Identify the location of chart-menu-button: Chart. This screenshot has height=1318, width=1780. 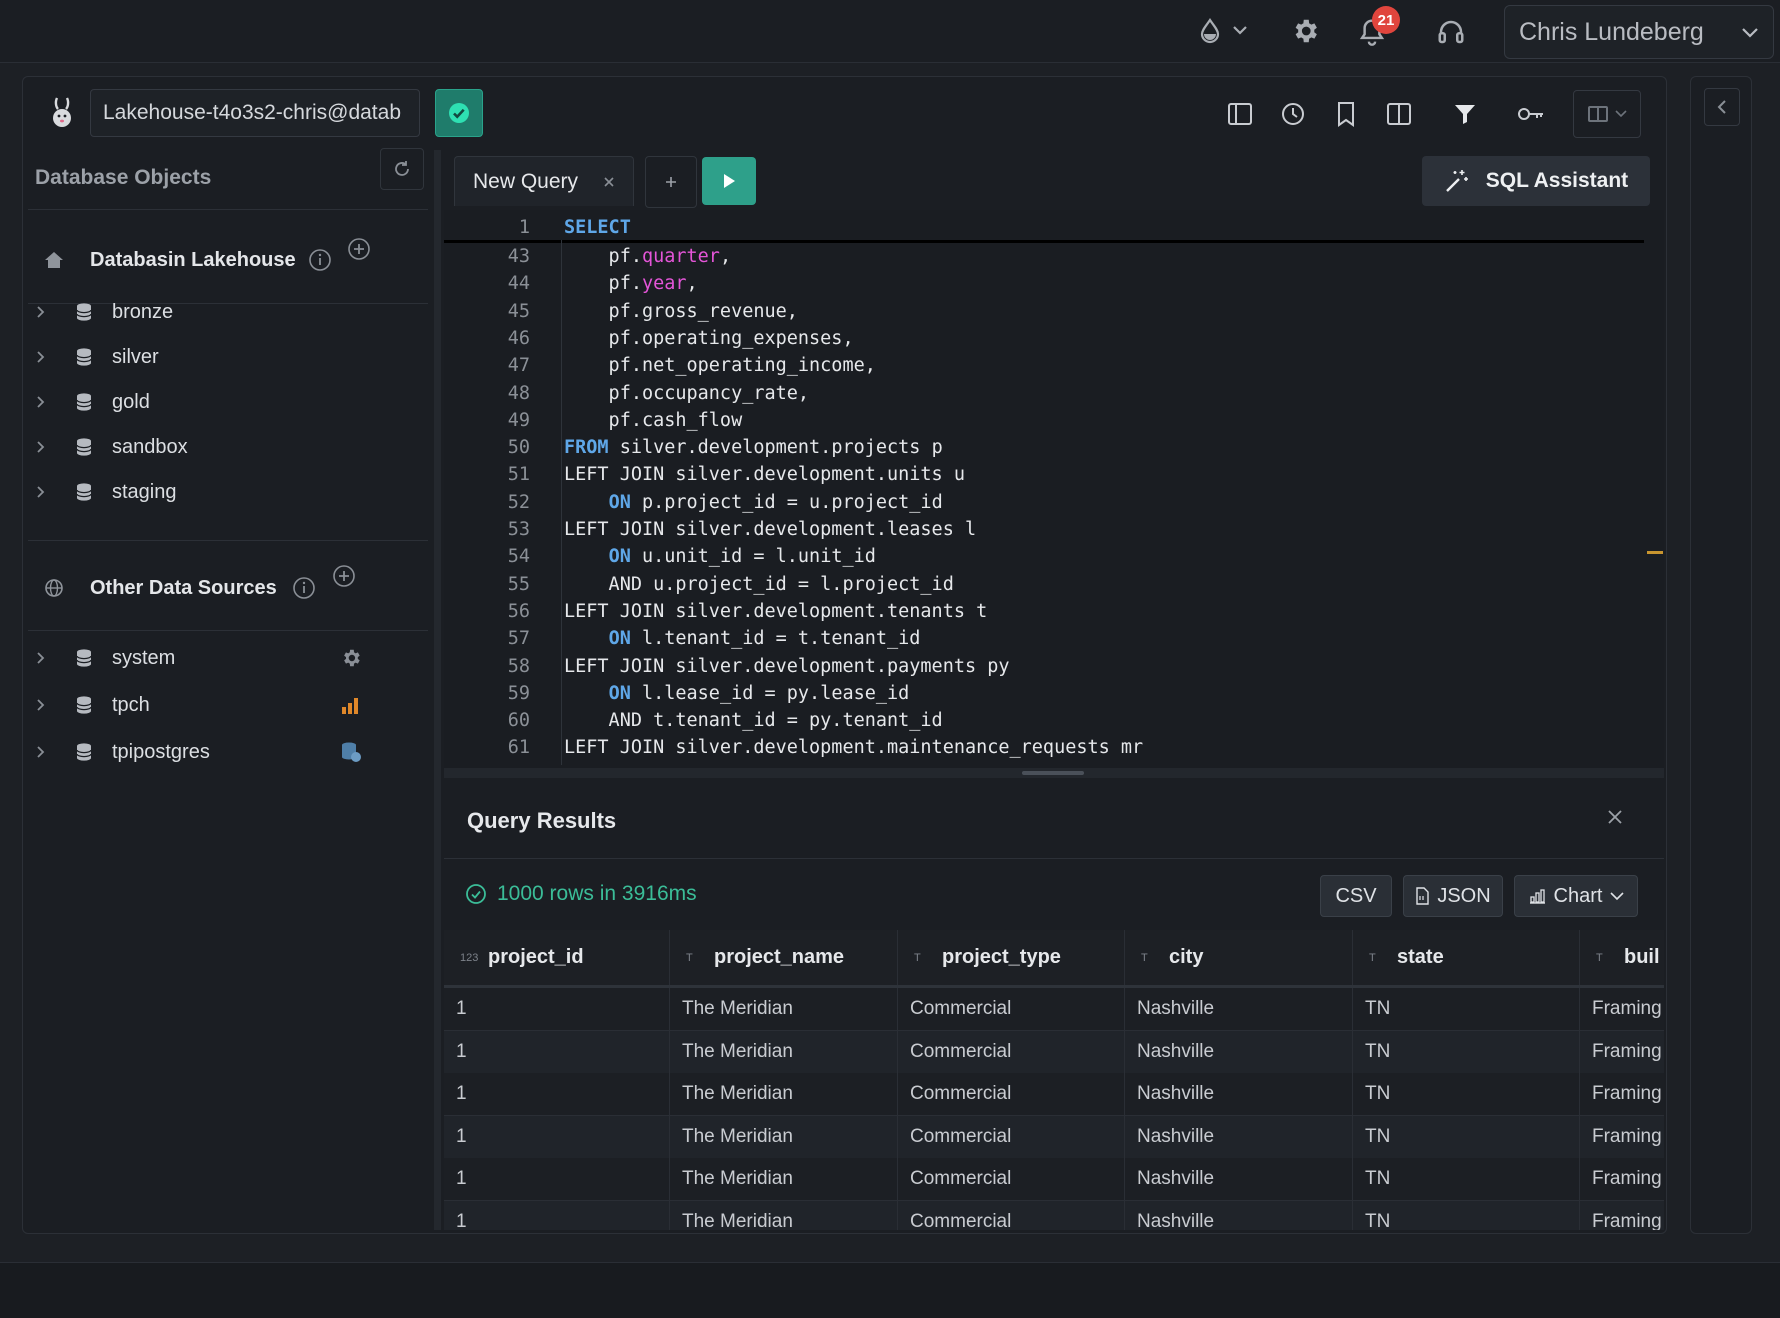
(1576, 896).